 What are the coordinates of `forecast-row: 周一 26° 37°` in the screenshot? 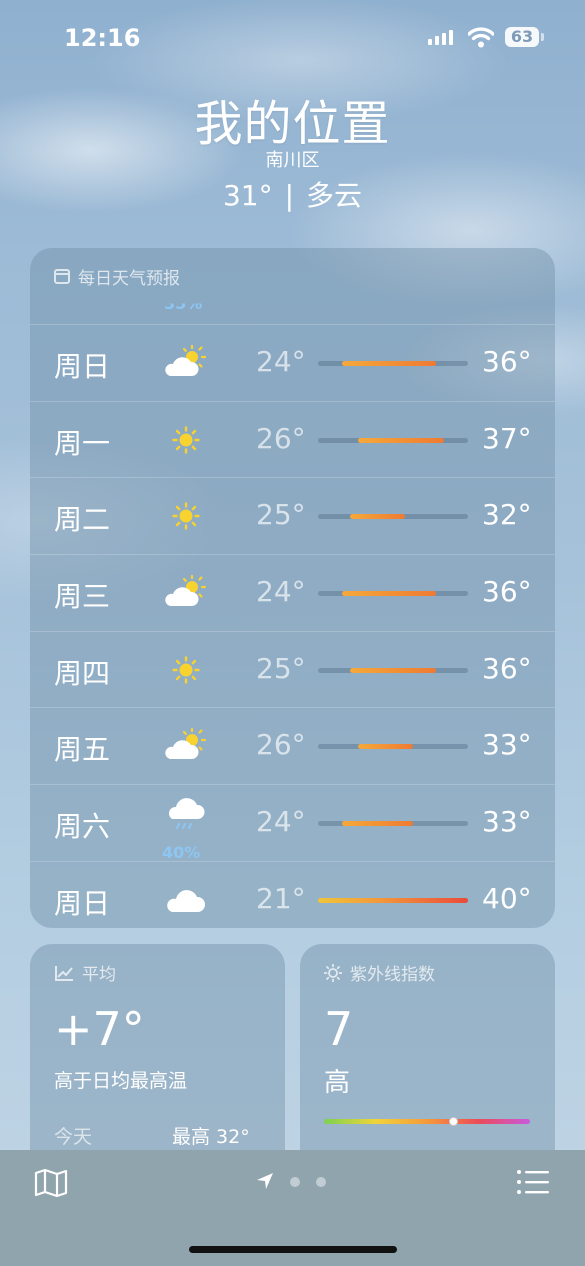 It's located at (292, 439).